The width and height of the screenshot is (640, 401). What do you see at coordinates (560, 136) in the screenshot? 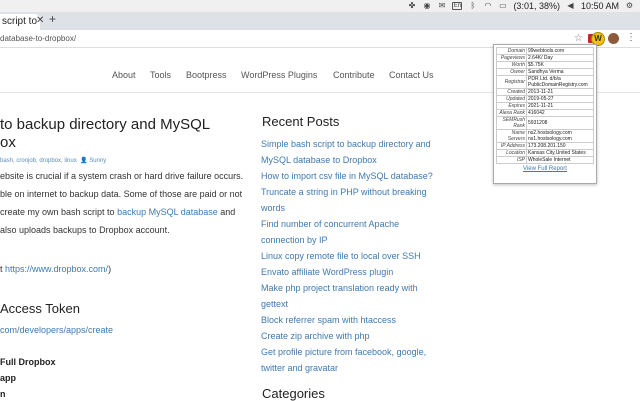
I see `info-value: ns2.hostsology.com ns1.hostsology.com` at bounding box center [560, 136].